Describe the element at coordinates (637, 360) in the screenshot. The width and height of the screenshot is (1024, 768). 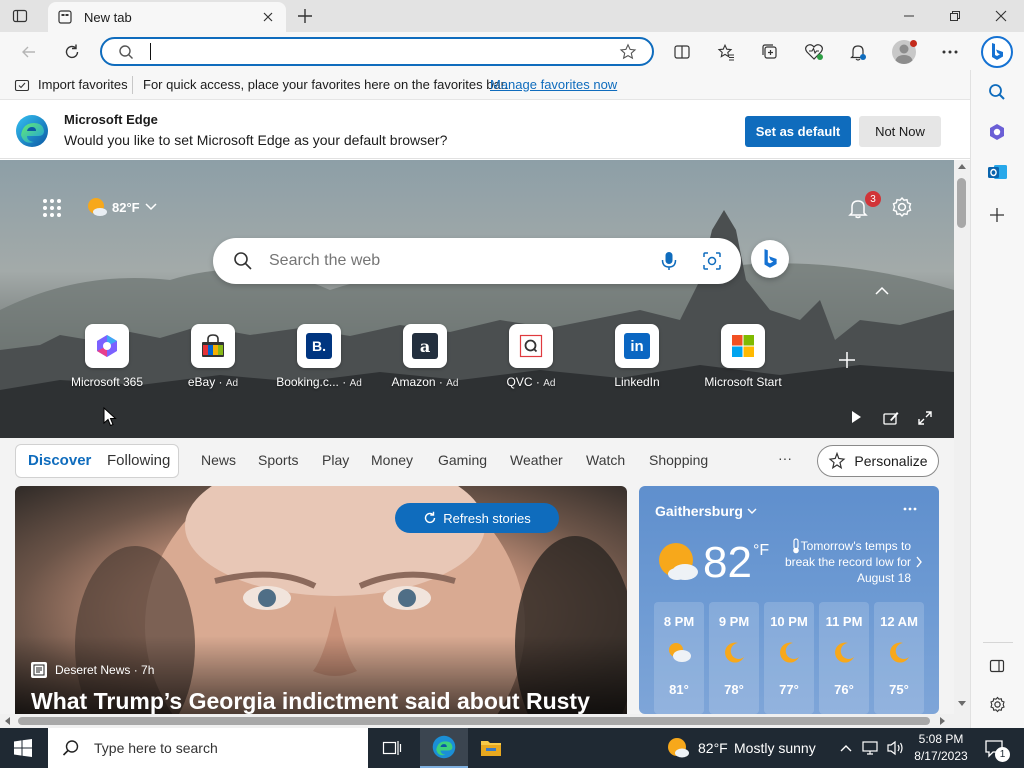
I see `quick-link-linkedin: in LinkedIn` at that location.